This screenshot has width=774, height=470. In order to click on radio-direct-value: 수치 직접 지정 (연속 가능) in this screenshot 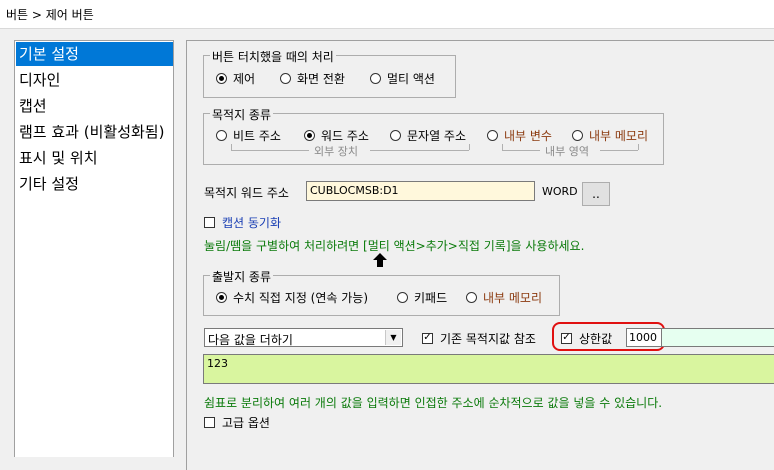, I will do `click(292, 297)`.